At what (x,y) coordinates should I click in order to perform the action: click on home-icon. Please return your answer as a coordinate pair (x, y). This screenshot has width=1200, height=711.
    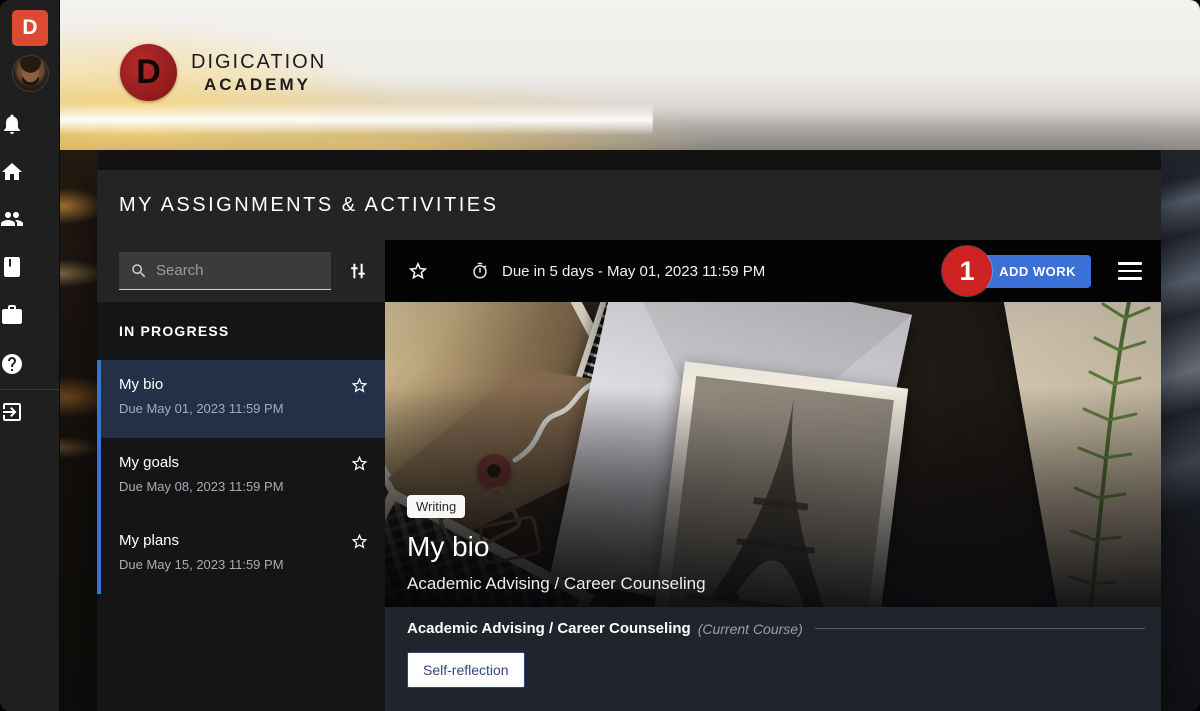
    Looking at the image, I should click on (12, 171).